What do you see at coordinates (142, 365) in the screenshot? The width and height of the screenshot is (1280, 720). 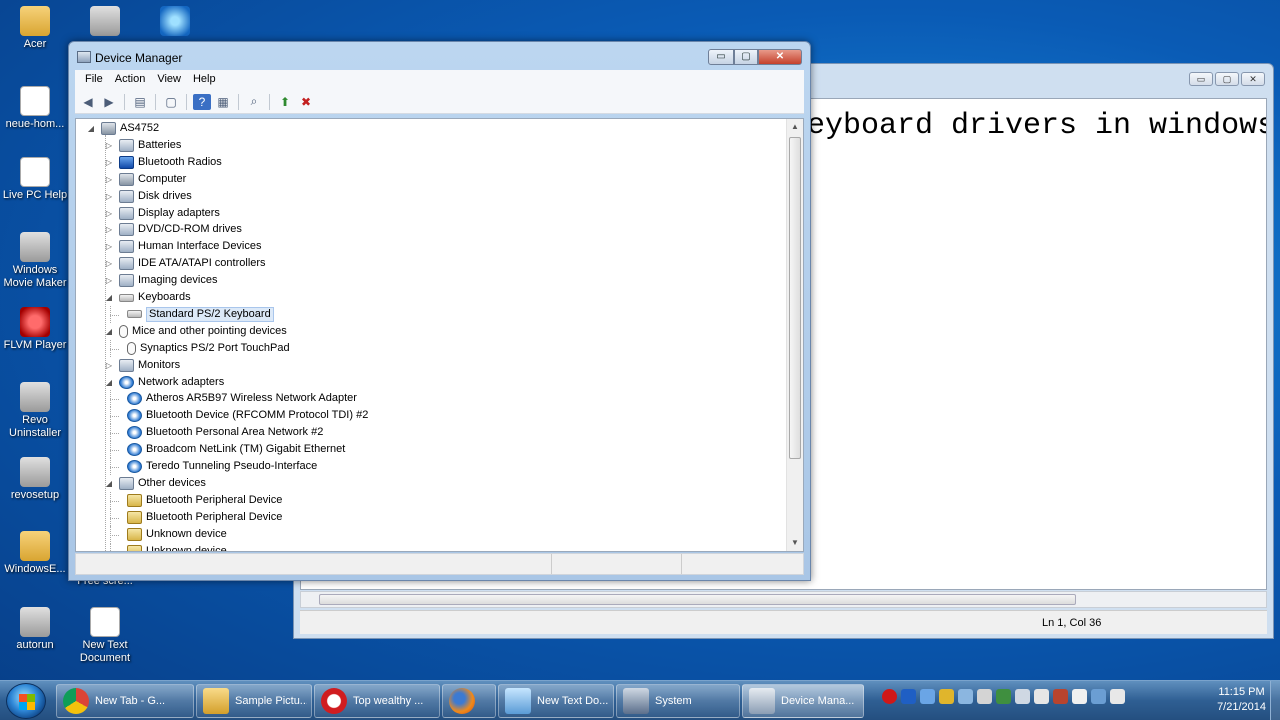 I see `tree-category: ▷ Monitors` at bounding box center [142, 365].